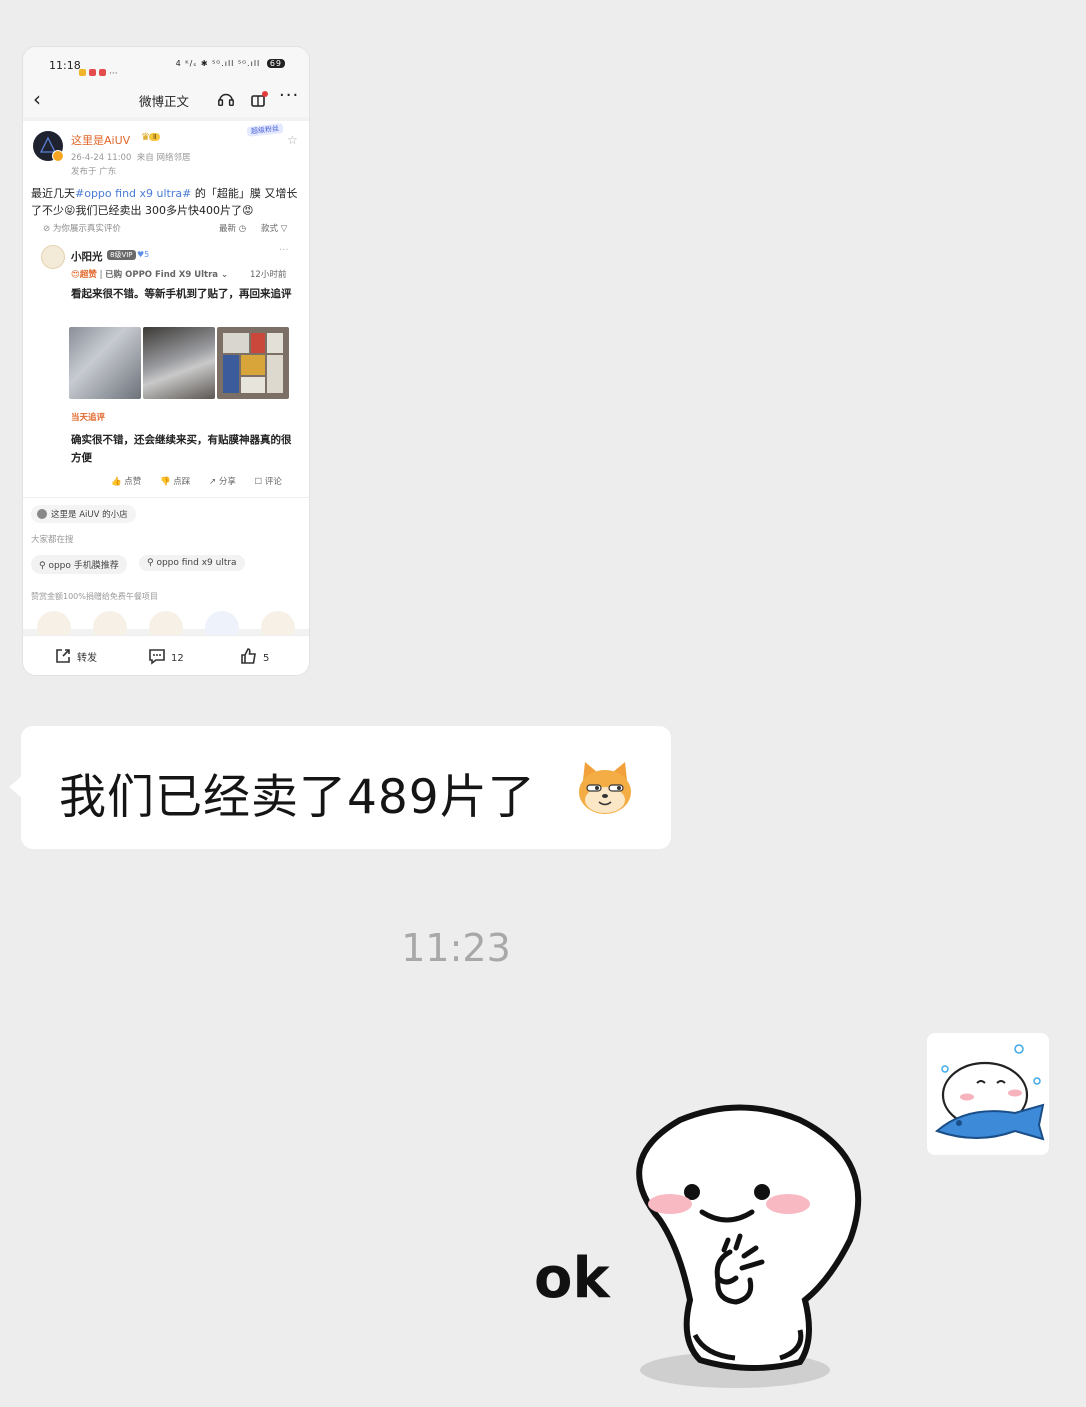 This screenshot has width=1086, height=1407. What do you see at coordinates (42, 514) in the screenshot?
I see `shop-icon` at bounding box center [42, 514].